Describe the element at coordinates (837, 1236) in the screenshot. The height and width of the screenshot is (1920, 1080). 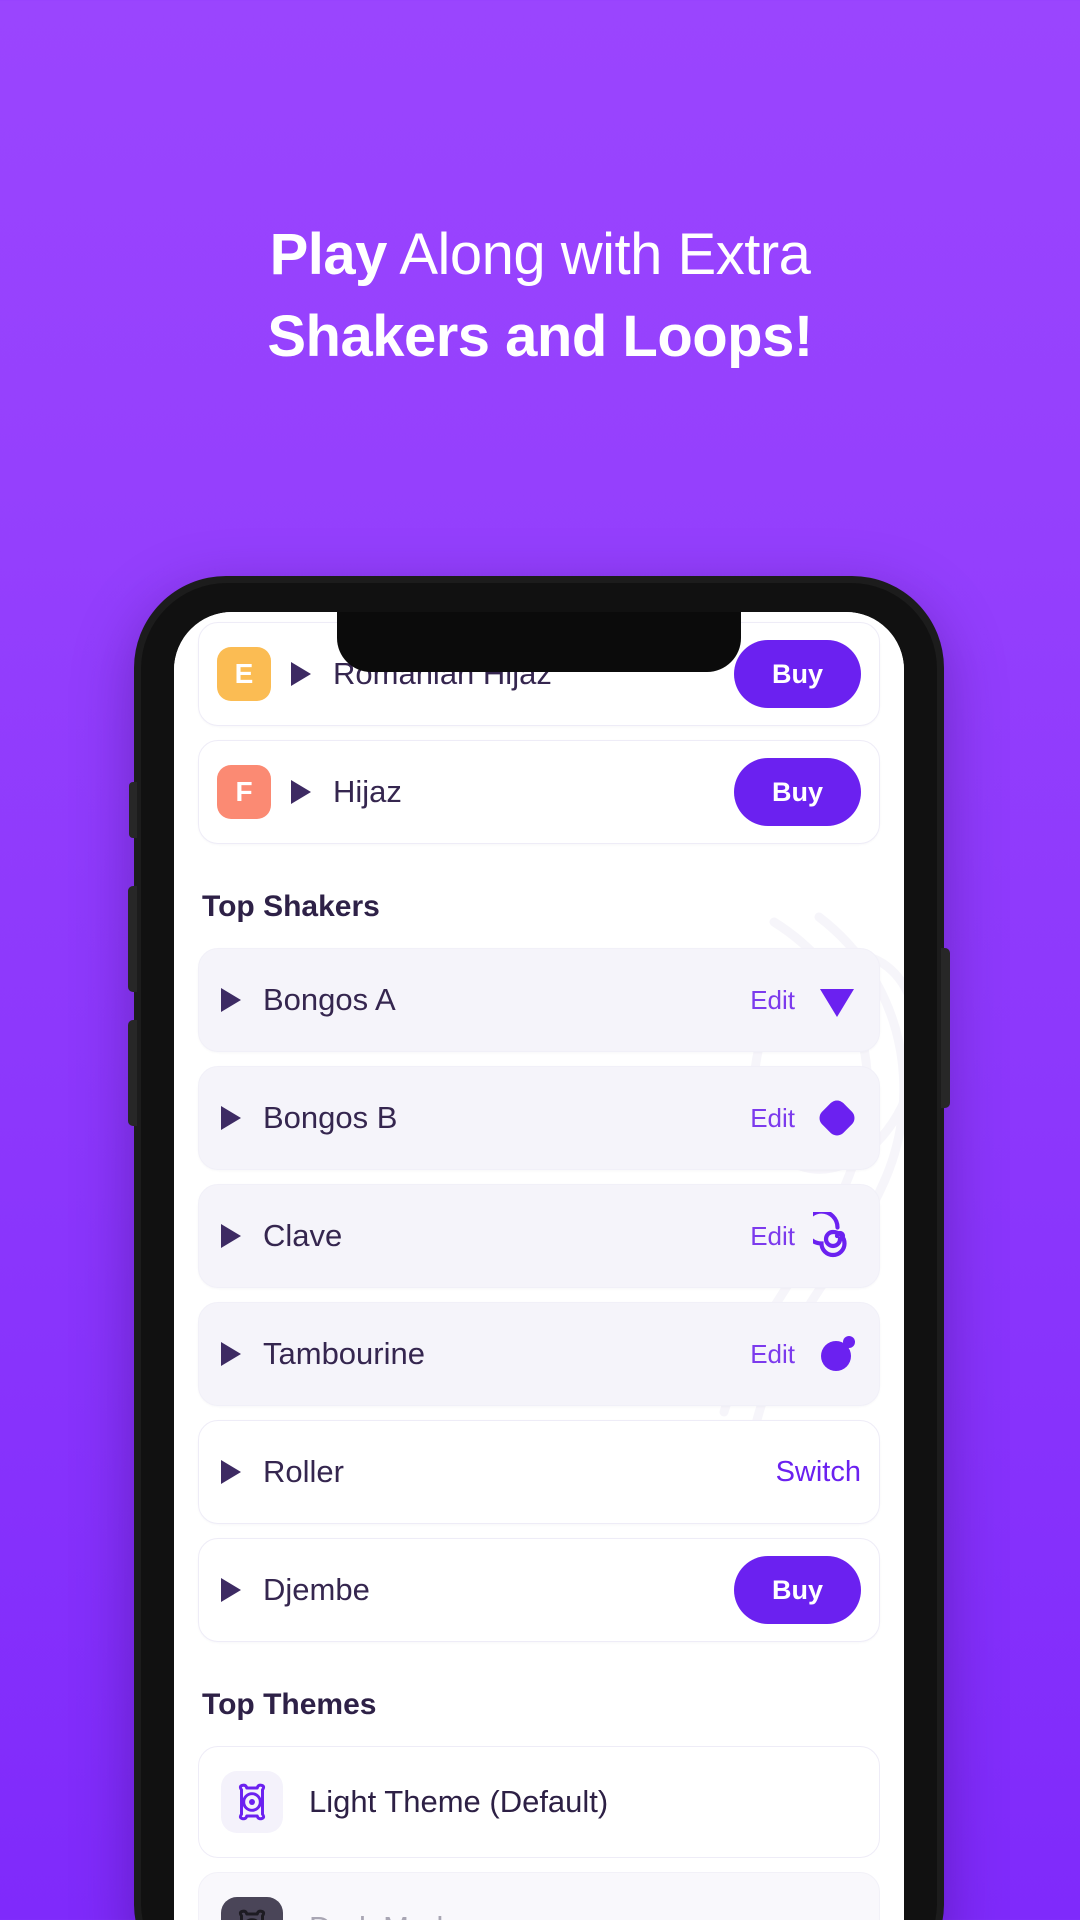
I see `spiral-icon` at that location.